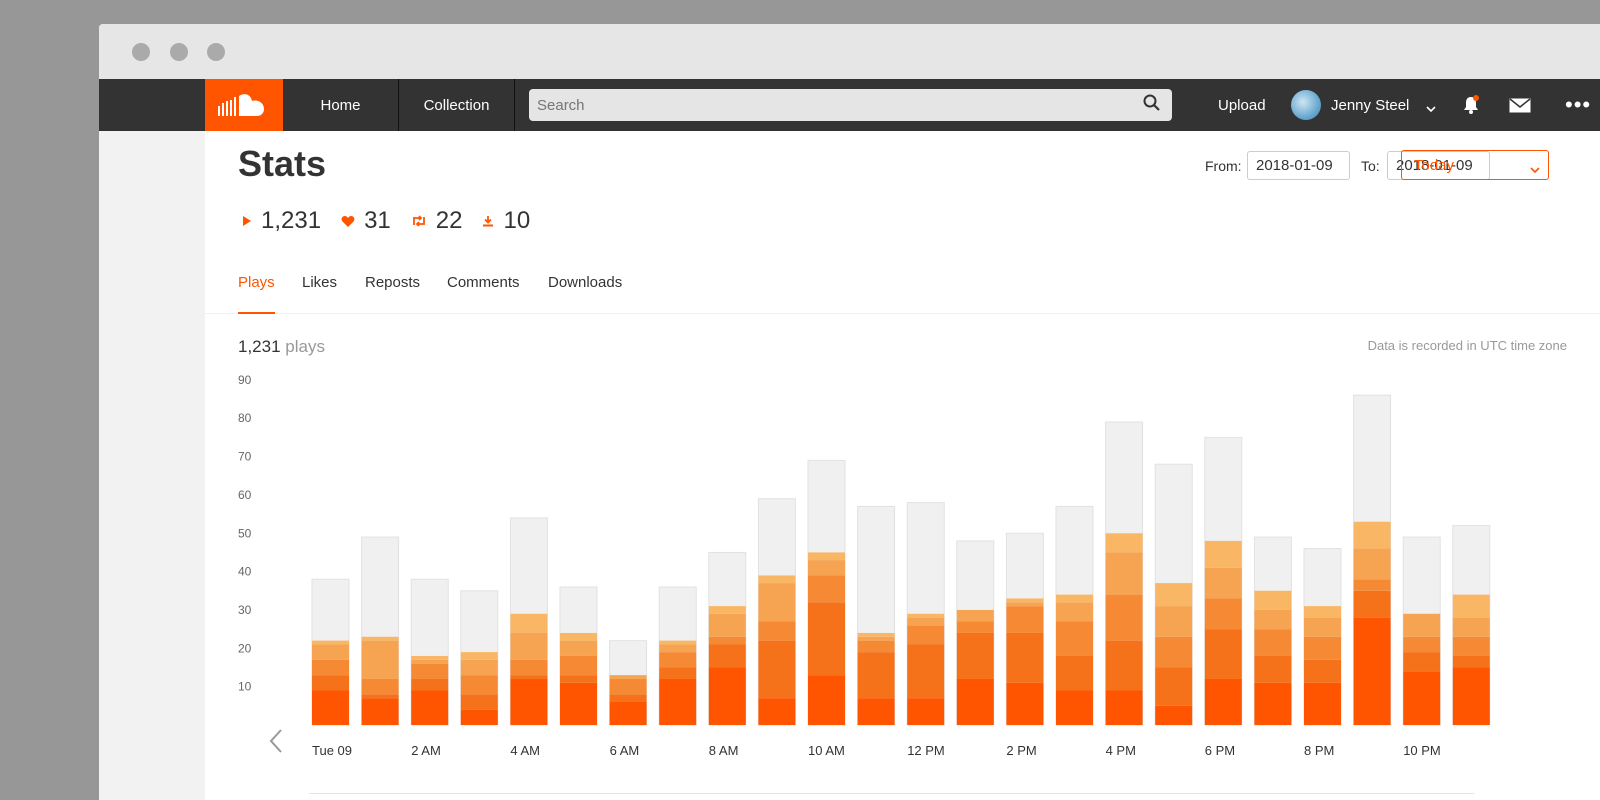 The width and height of the screenshot is (1600, 800). What do you see at coordinates (256, 282) in the screenshot?
I see `tab-plays: Plays` at bounding box center [256, 282].